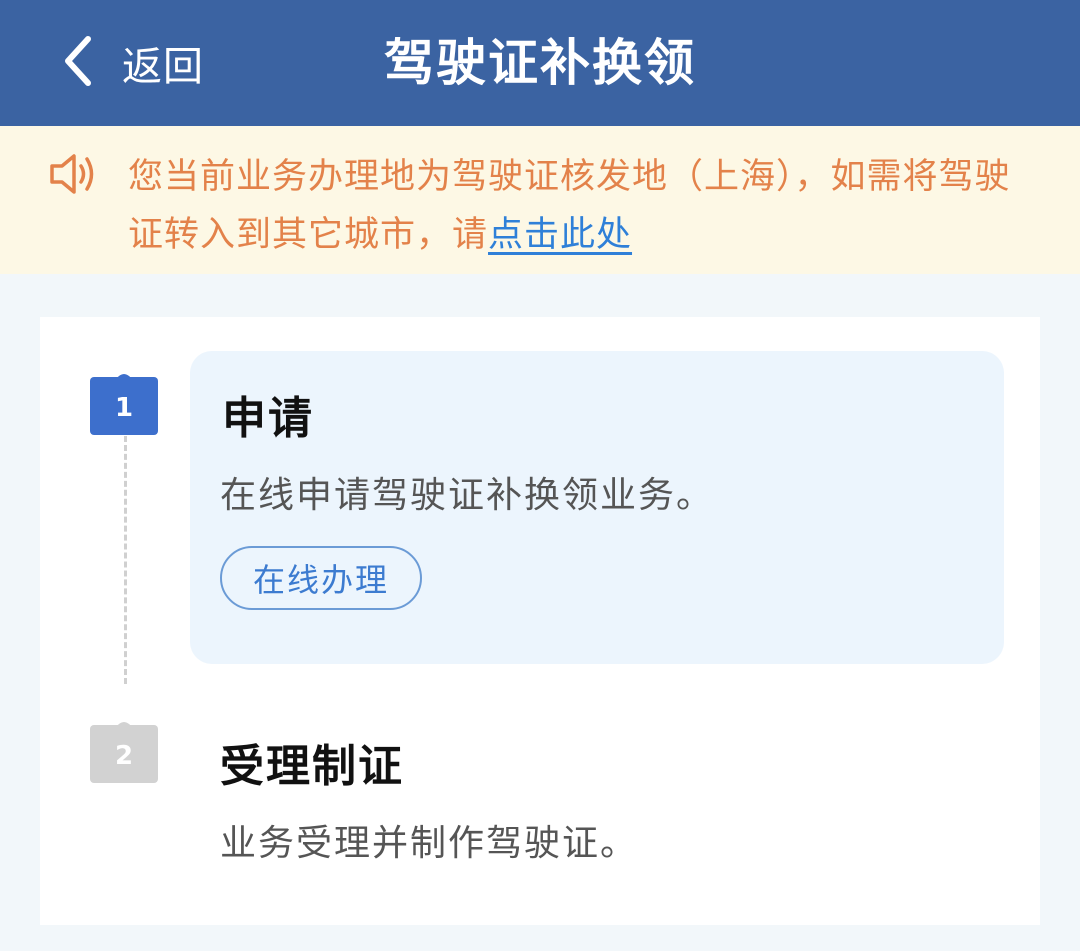  I want to click on header-bar: 返回 驾驶证补换领, so click(540, 63).